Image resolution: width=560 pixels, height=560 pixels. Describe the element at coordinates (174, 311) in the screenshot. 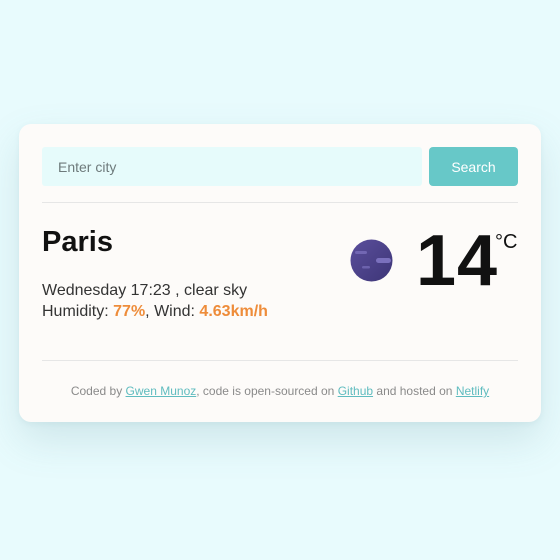

I see `wind-label: Wind:` at that location.